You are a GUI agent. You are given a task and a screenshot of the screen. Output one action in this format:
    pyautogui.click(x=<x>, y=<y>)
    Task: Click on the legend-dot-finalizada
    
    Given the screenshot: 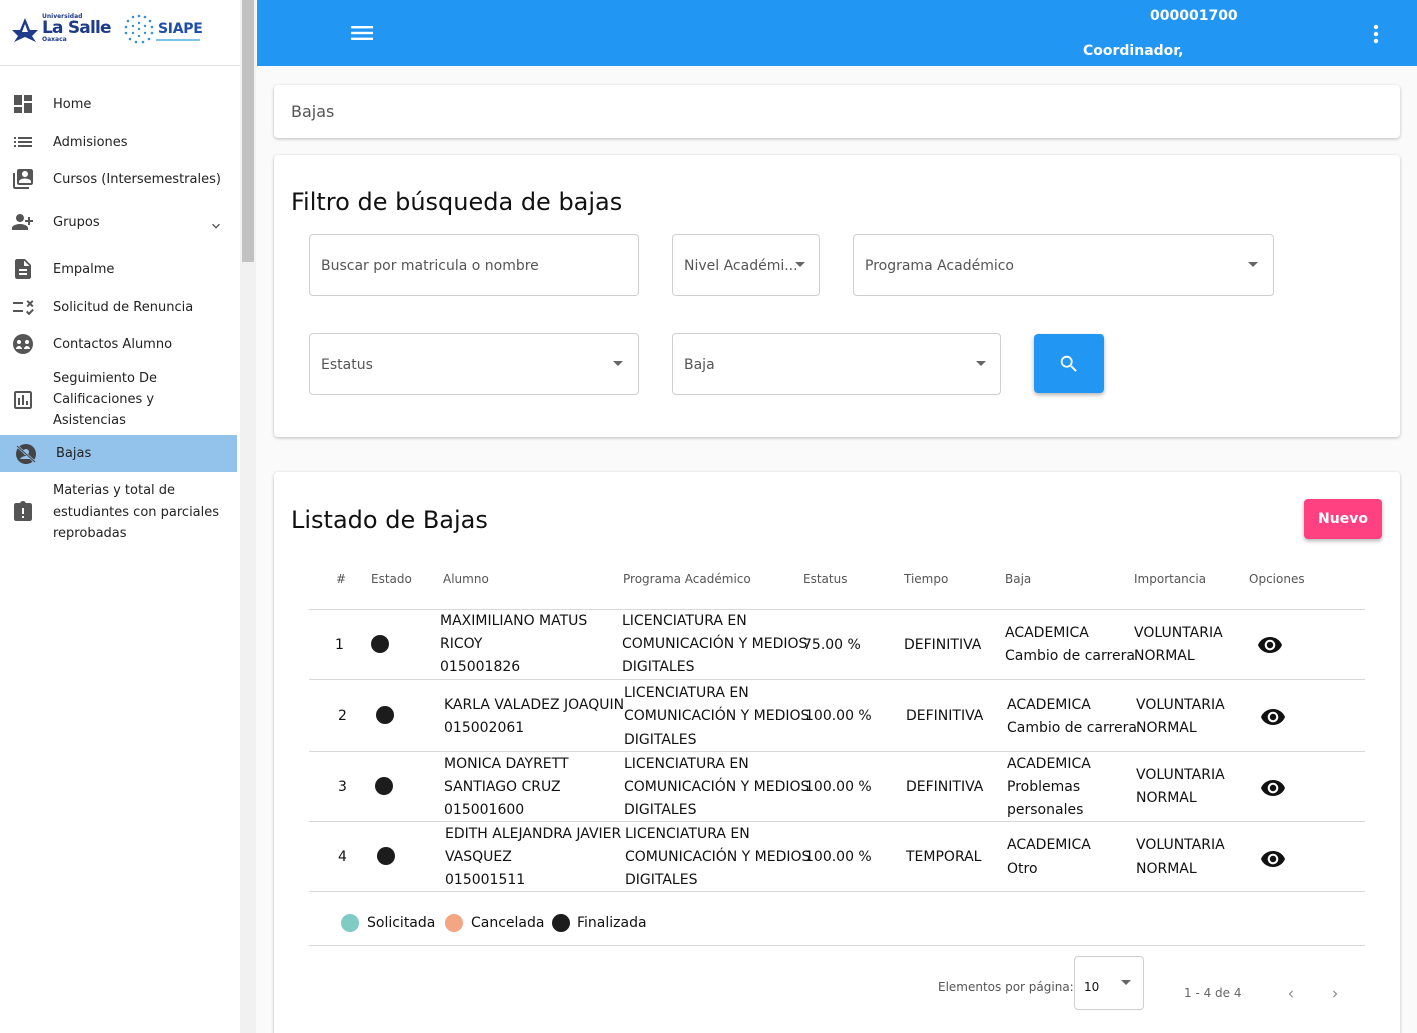 What is the action you would take?
    pyautogui.click(x=561, y=923)
    